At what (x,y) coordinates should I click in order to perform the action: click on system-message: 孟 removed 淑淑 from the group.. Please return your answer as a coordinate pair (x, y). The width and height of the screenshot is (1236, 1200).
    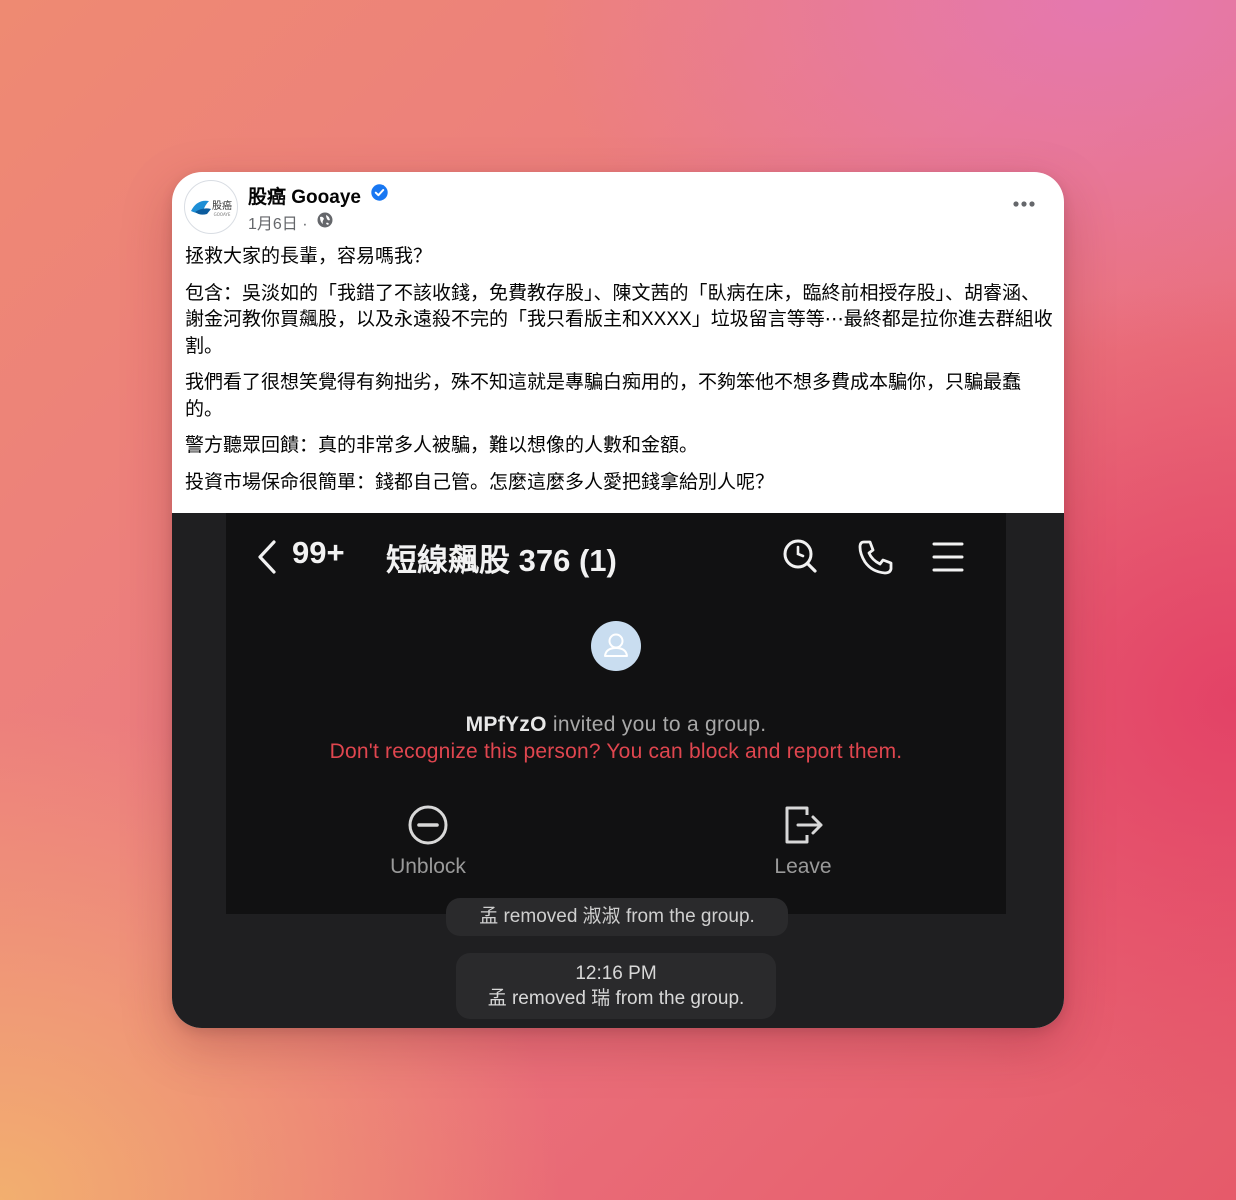
    Looking at the image, I should click on (617, 917).